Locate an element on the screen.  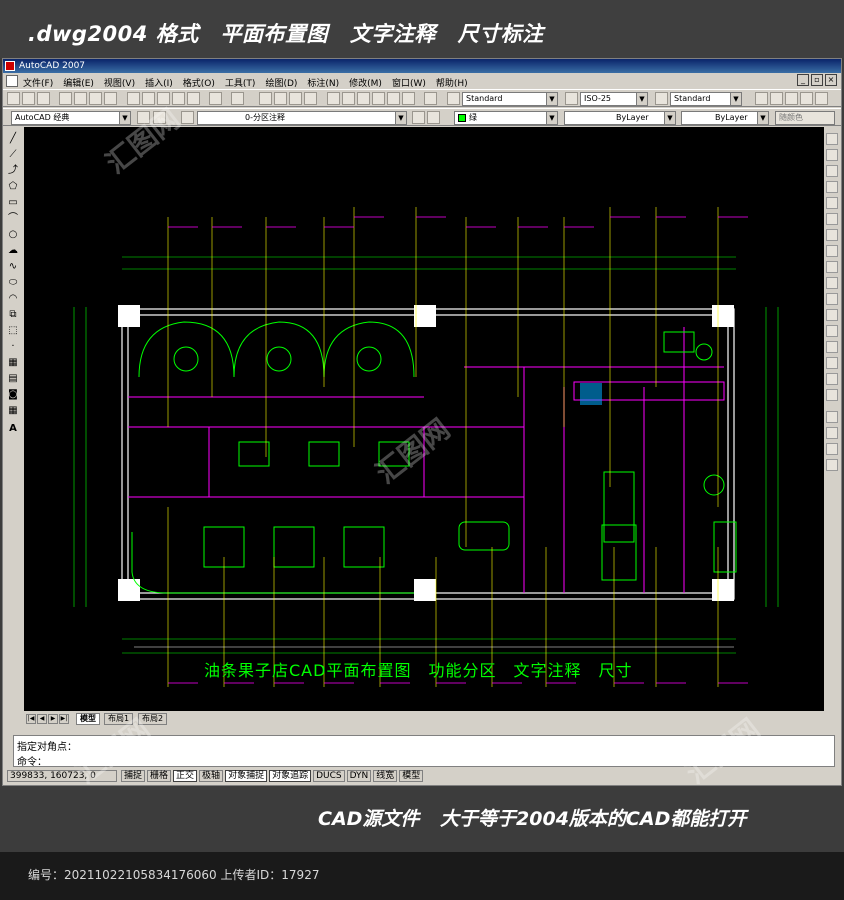
ellipse-icon: ⬭ is located at coordinates (13, 283).